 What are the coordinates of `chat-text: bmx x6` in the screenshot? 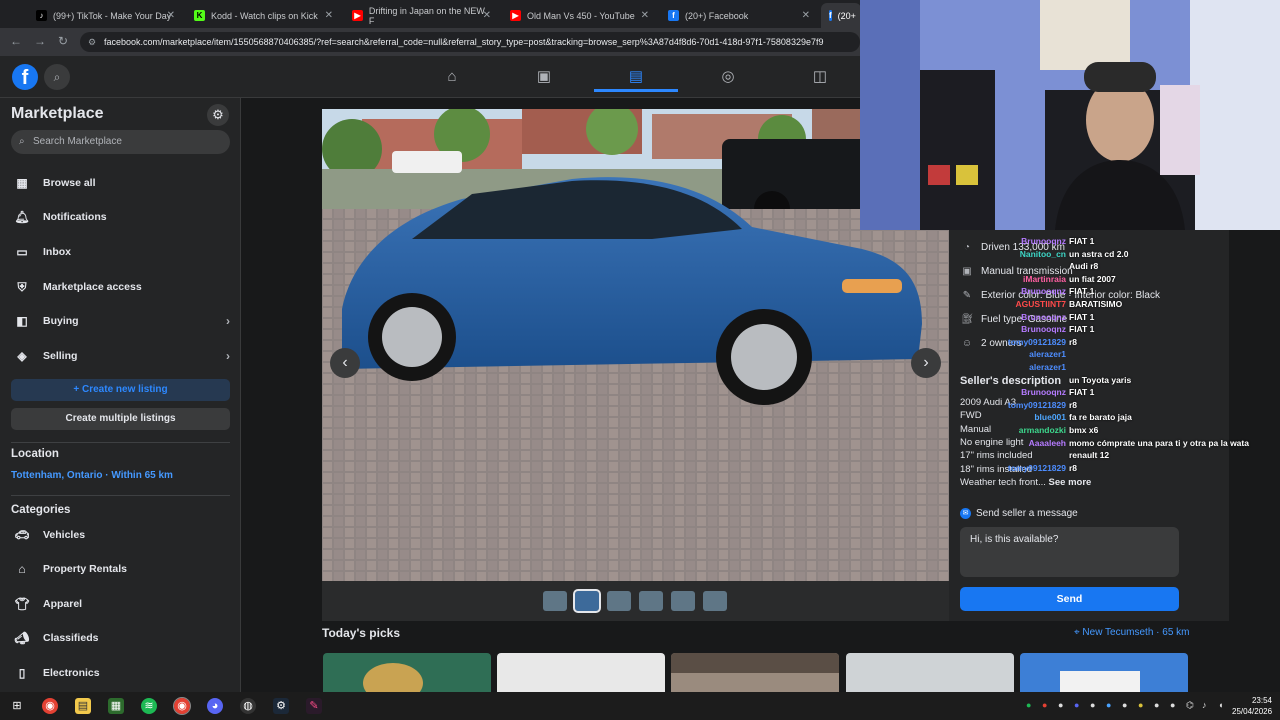 It's located at (1084, 430).